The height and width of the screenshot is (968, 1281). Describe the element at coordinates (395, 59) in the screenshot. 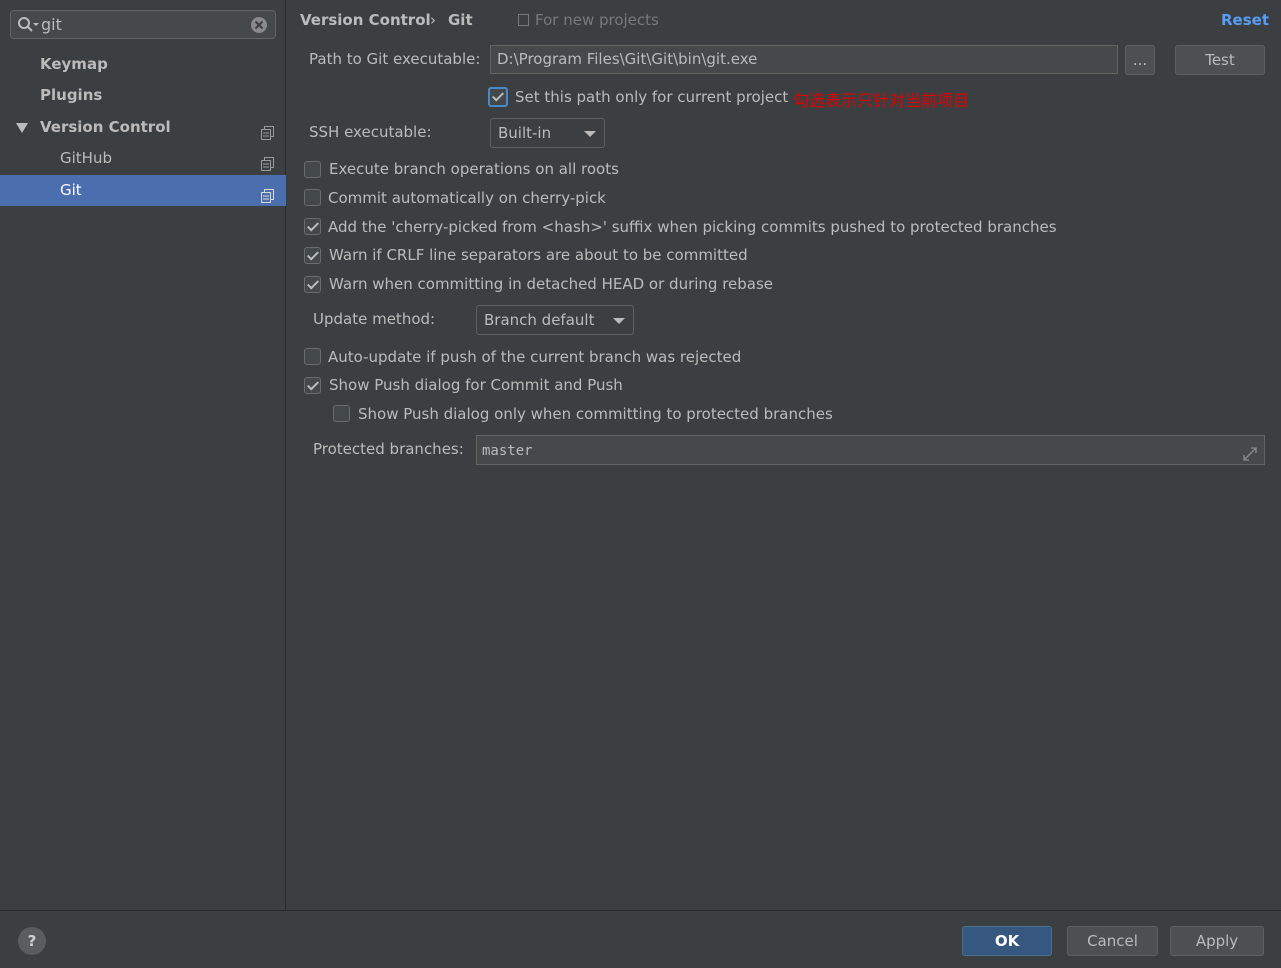

I see `path-label: Path to Git executable:` at that location.